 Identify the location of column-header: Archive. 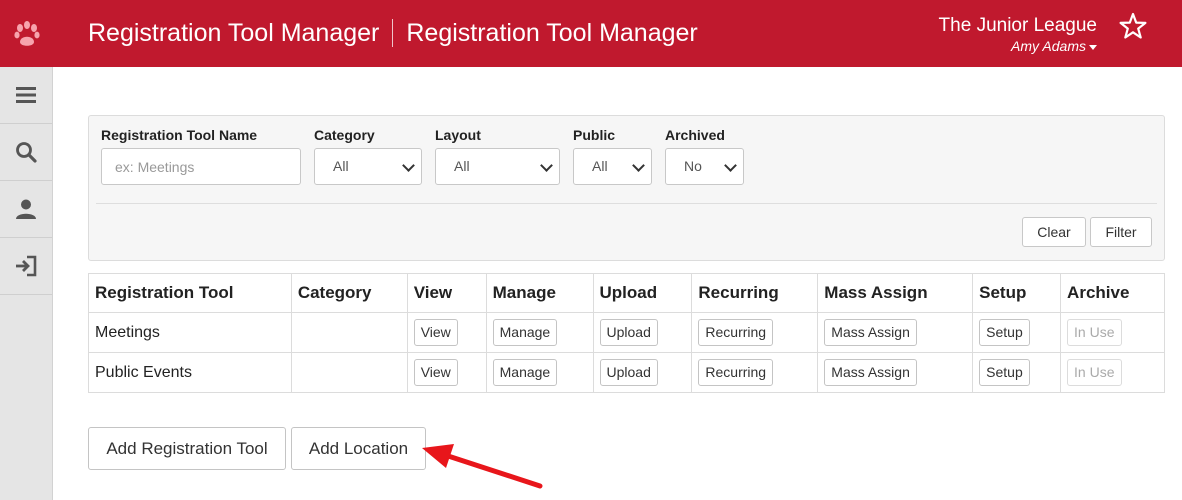
(1112, 293).